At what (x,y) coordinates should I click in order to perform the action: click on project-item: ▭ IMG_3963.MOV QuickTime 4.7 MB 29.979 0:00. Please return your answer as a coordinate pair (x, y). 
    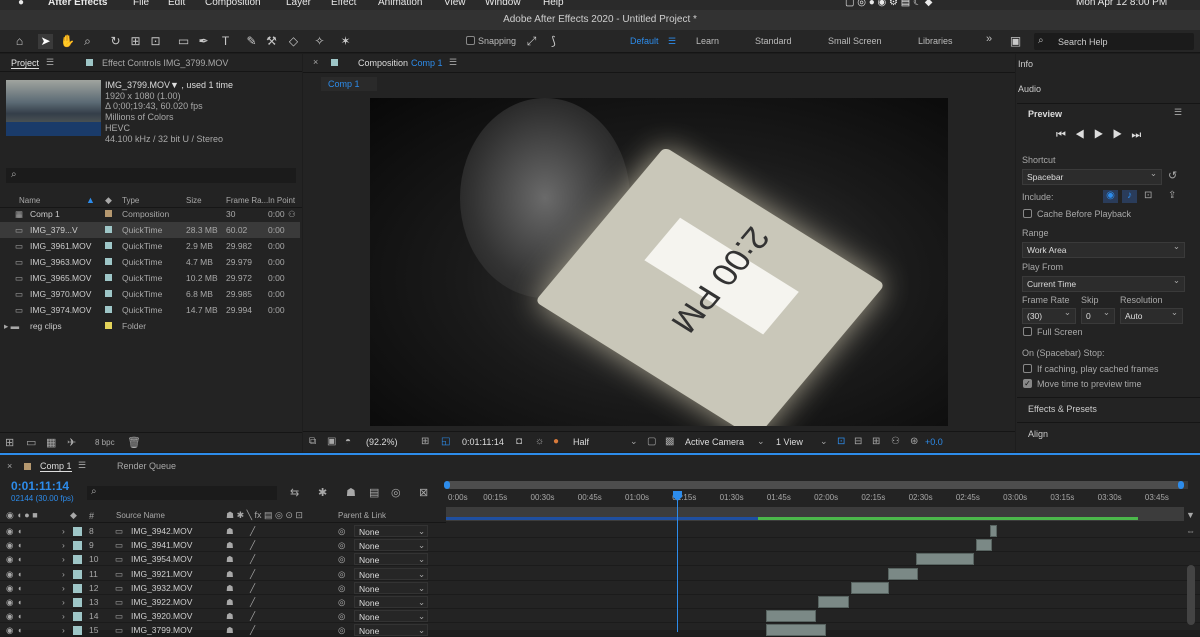
    Looking at the image, I should click on (150, 262).